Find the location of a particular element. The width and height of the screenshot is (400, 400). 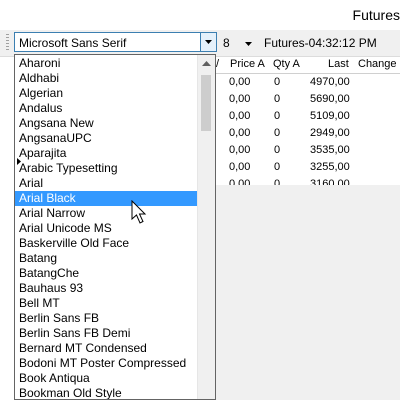

table-row: 0,00 0 5109,00 is located at coordinates (302, 117).